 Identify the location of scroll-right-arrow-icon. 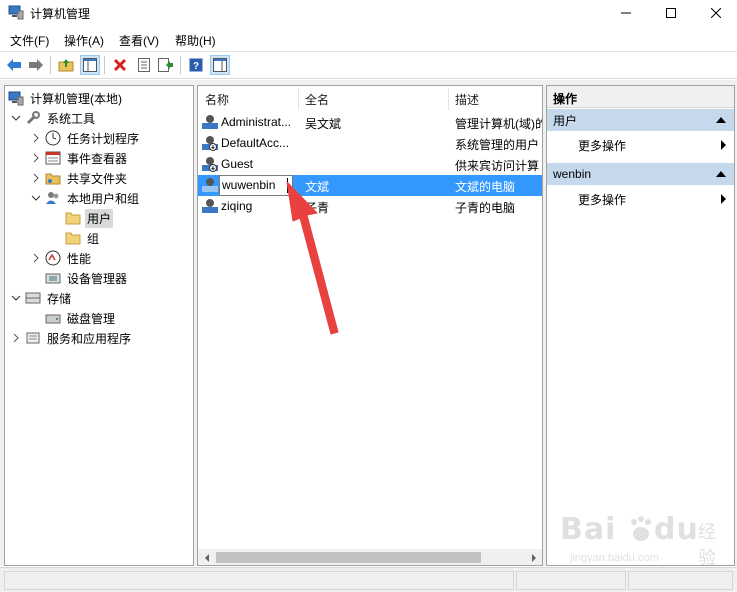
(533, 557).